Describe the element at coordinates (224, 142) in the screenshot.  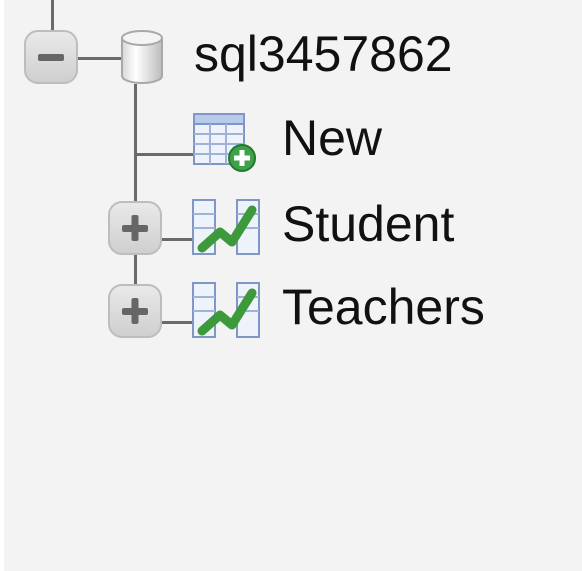
I see `new-table-icon` at that location.